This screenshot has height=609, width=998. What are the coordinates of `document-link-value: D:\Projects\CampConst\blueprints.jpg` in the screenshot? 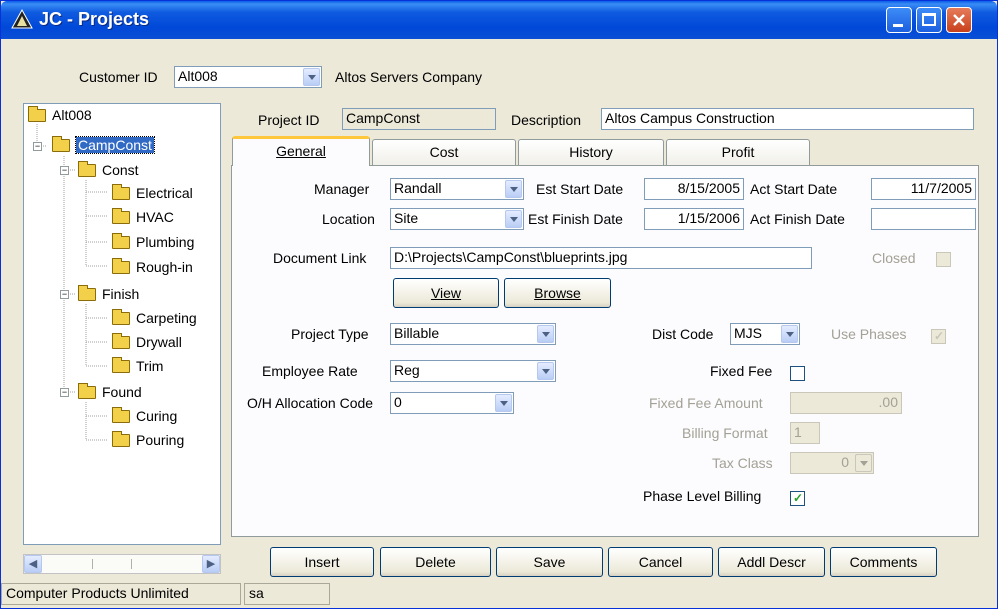 It's located at (511, 257).